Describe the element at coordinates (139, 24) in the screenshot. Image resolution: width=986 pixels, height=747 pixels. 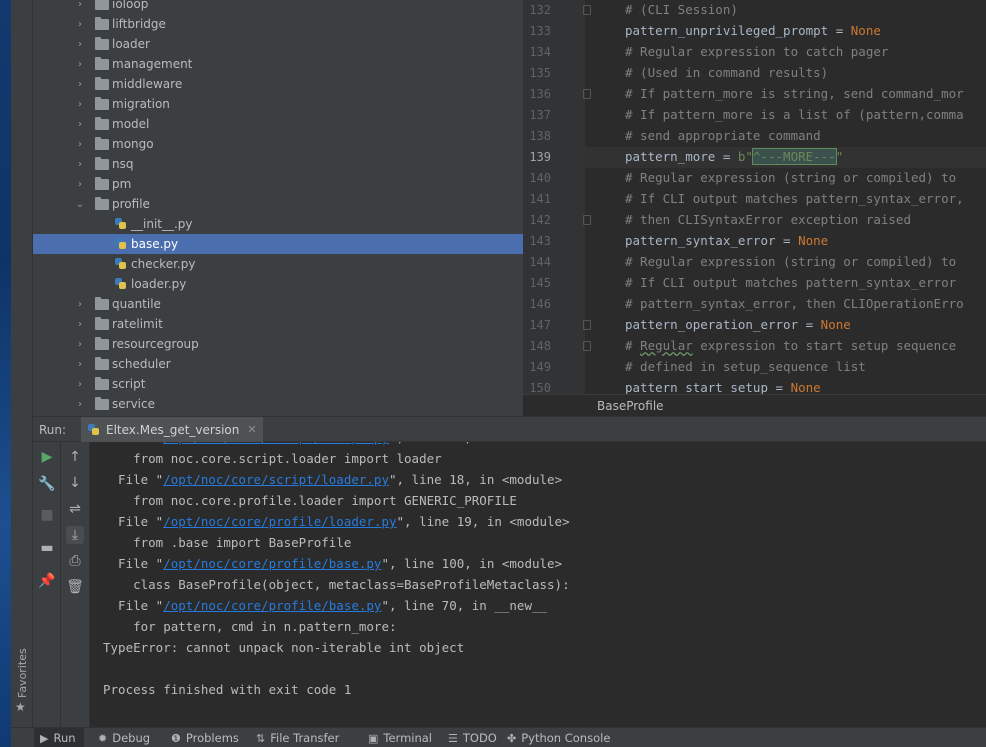
I see `tree-item-label: liftbridge` at that location.